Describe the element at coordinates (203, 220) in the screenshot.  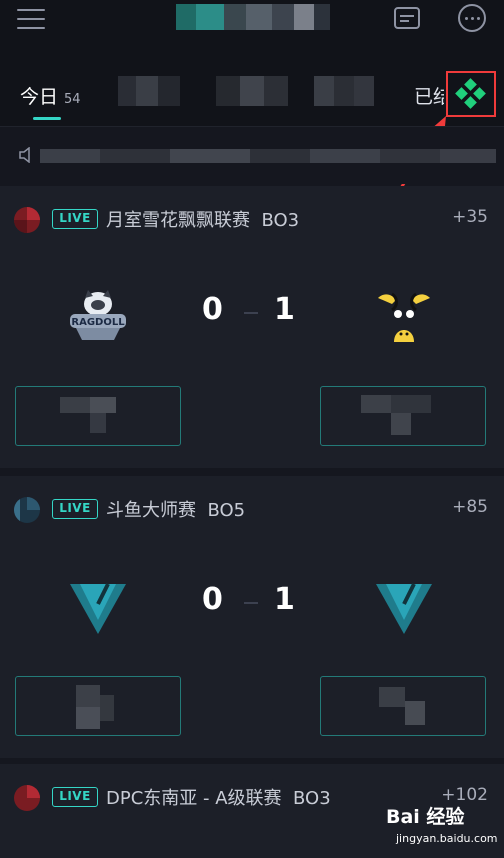
I see `league-name: 月室雪花飘飘联赛 BO3` at that location.